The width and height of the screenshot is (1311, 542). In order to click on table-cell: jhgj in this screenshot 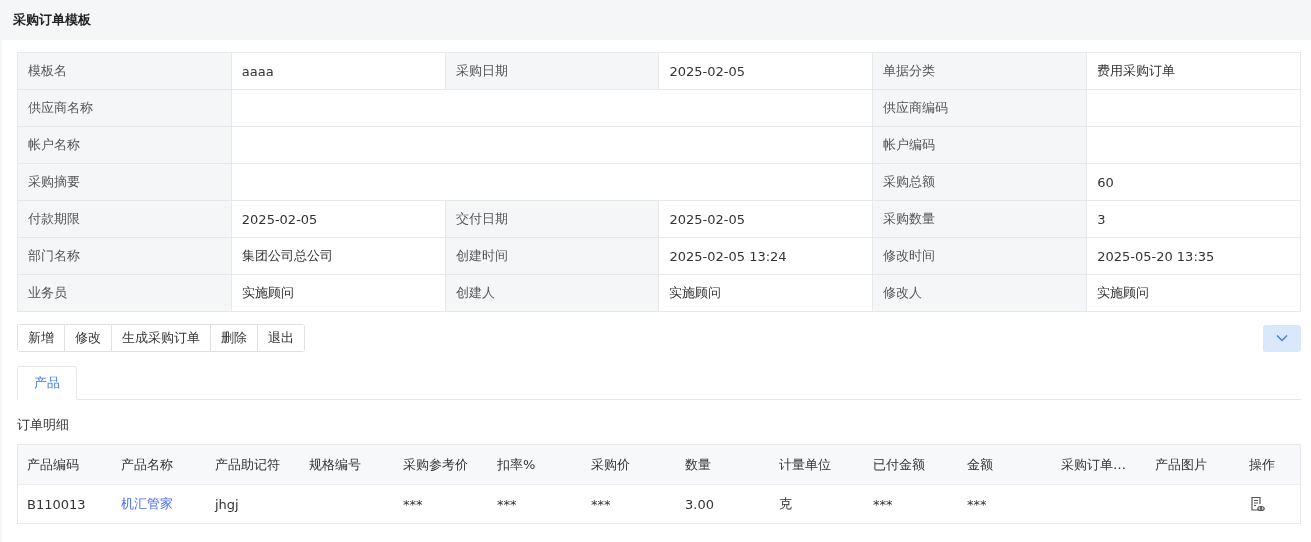, I will do `click(227, 504)`.